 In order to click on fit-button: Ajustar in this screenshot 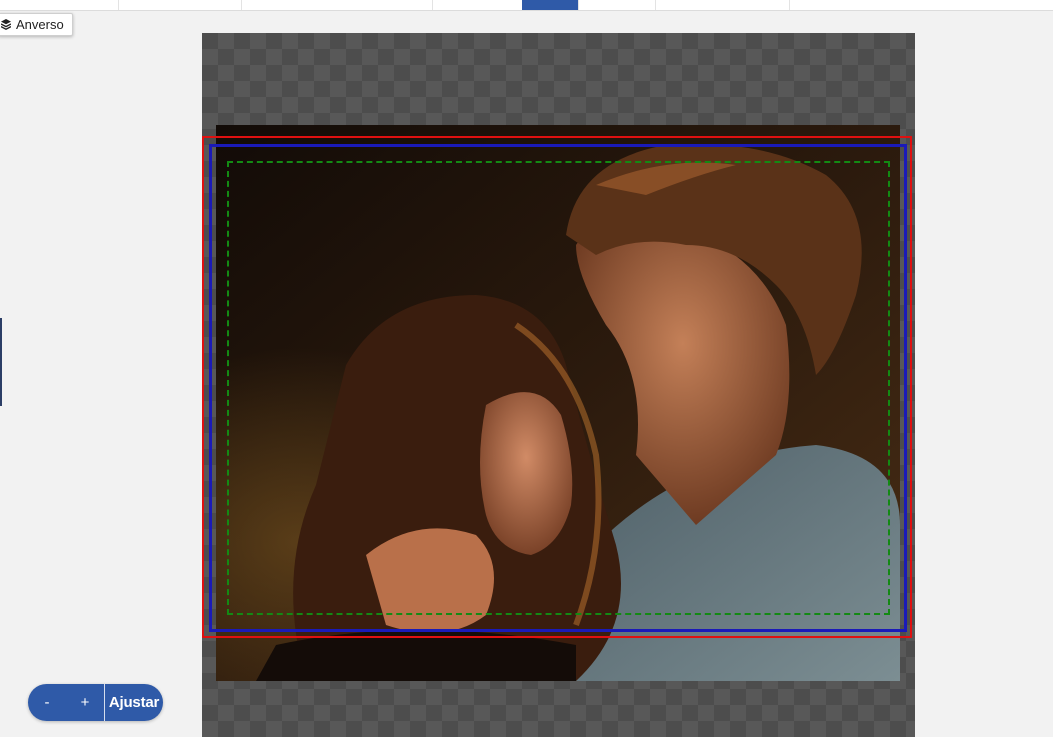, I will do `click(134, 702)`.